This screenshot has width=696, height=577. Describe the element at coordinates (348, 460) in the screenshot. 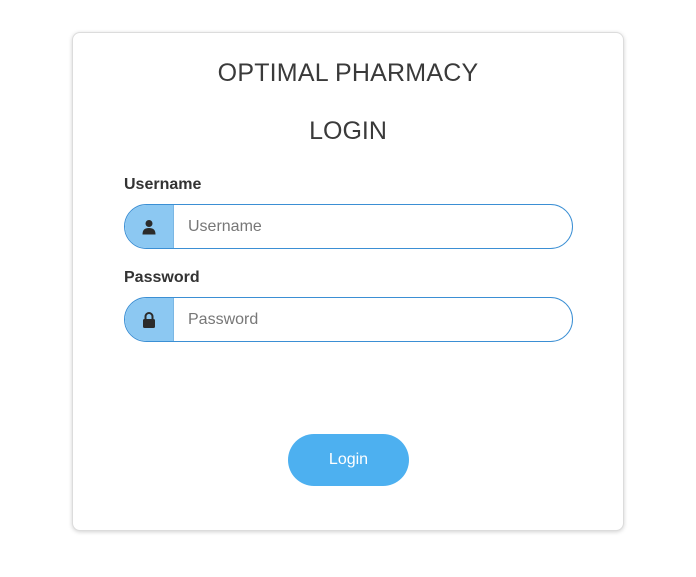

I see `login-button: Login` at that location.